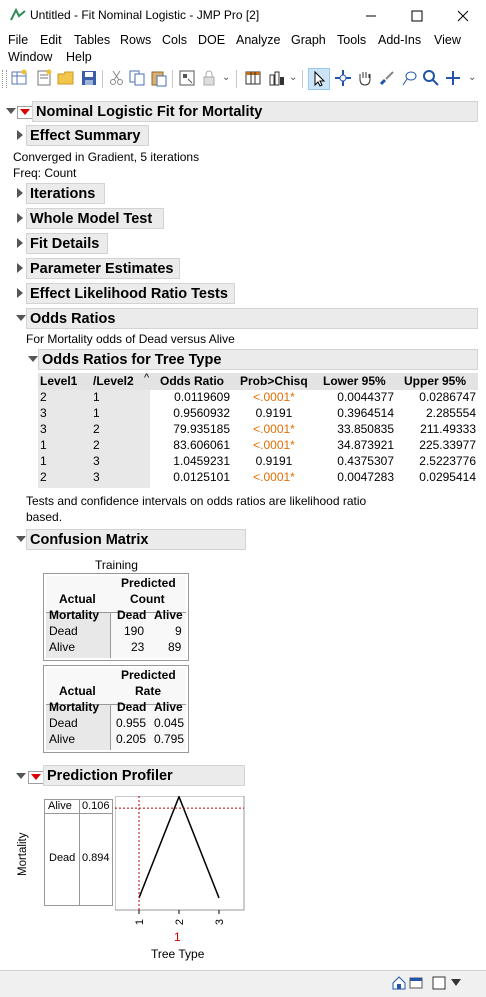 The width and height of the screenshot is (486, 997). I want to click on menu-doe: DOE, so click(211, 40).